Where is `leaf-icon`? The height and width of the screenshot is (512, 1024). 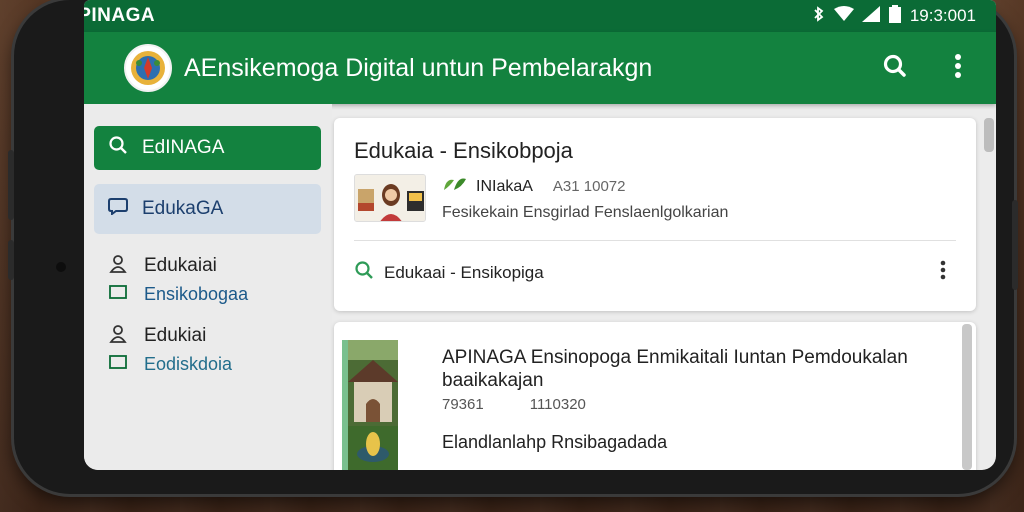 leaf-icon is located at coordinates (455, 186).